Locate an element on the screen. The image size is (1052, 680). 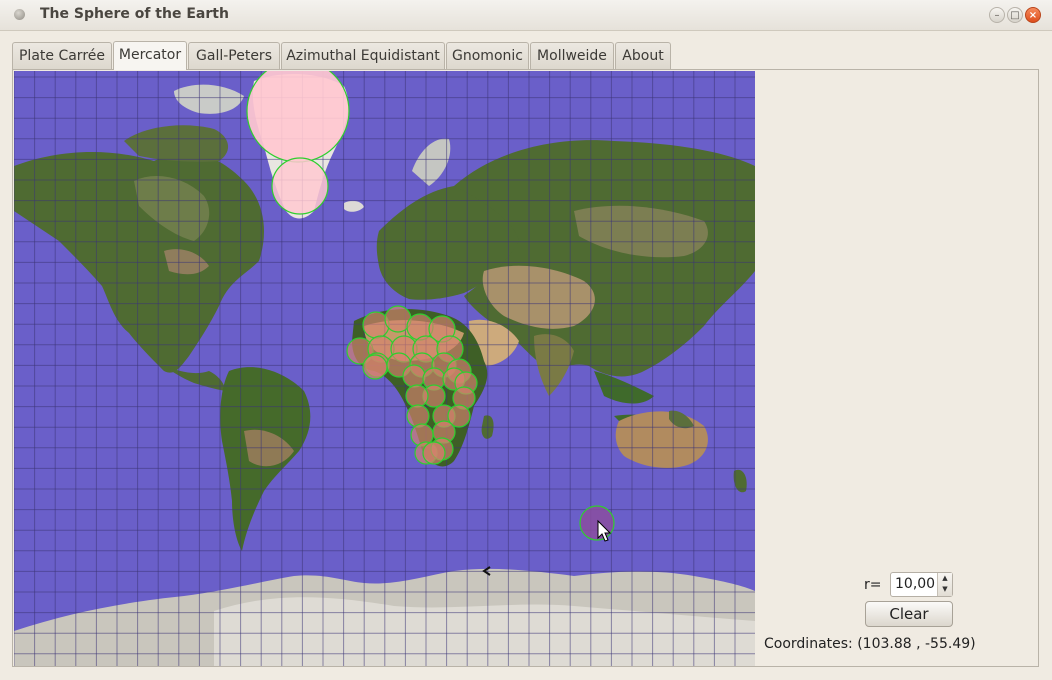
radius-spinbox: 10,00 ▲ ▼ is located at coordinates (921, 584).